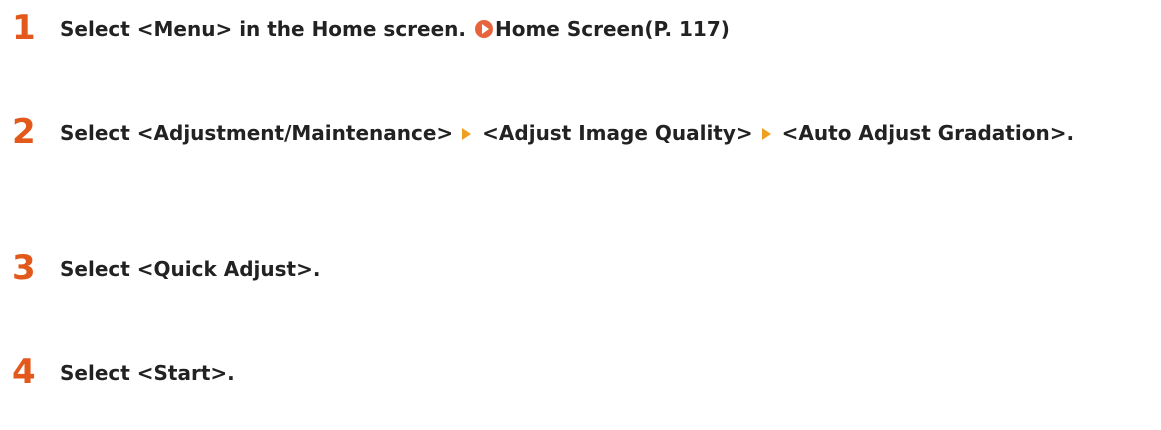 The width and height of the screenshot is (1161, 430). What do you see at coordinates (581, 372) in the screenshot?
I see `step-4: 4 Select <Start>.` at bounding box center [581, 372].